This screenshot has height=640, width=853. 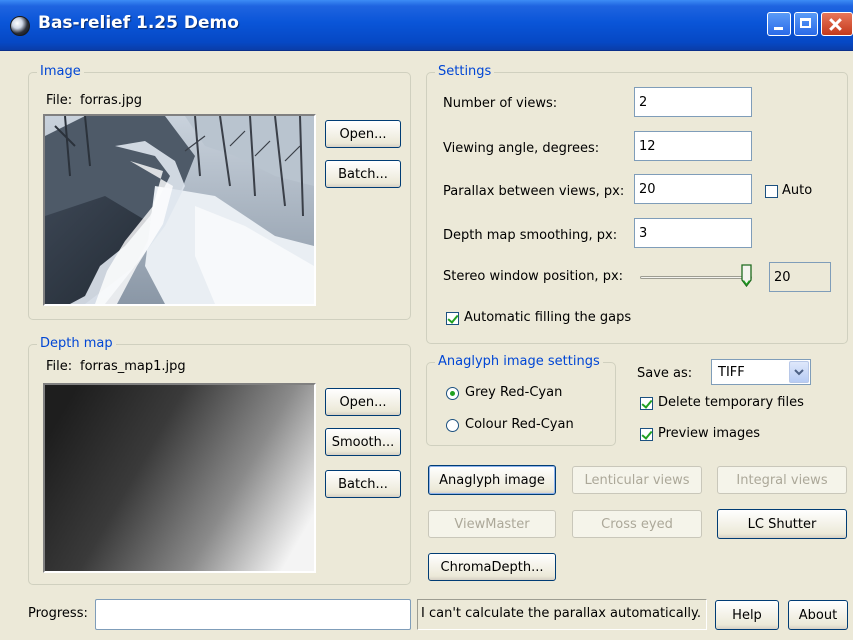 What do you see at coordinates (133, 366) in the screenshot?
I see `depth-file-name: forras_map1.jpg` at bounding box center [133, 366].